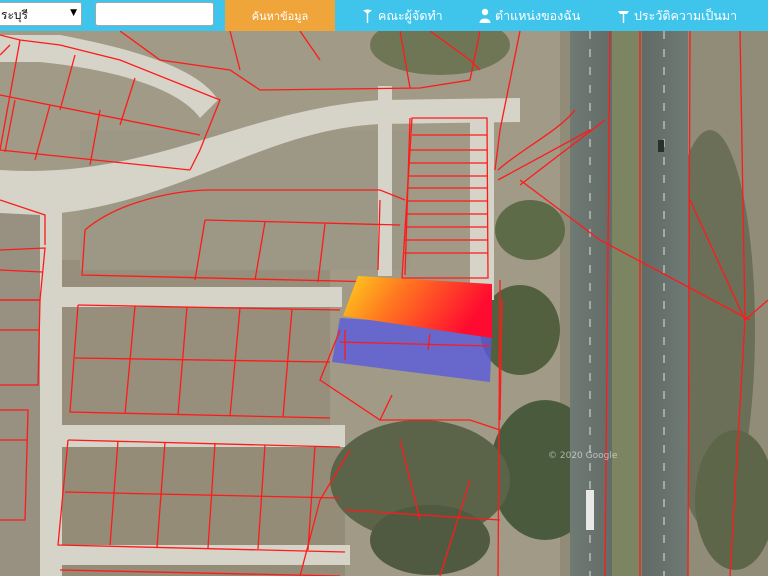 The image size is (768, 576). Describe the element at coordinates (485, 15) in the screenshot. I see `user-icon` at that location.